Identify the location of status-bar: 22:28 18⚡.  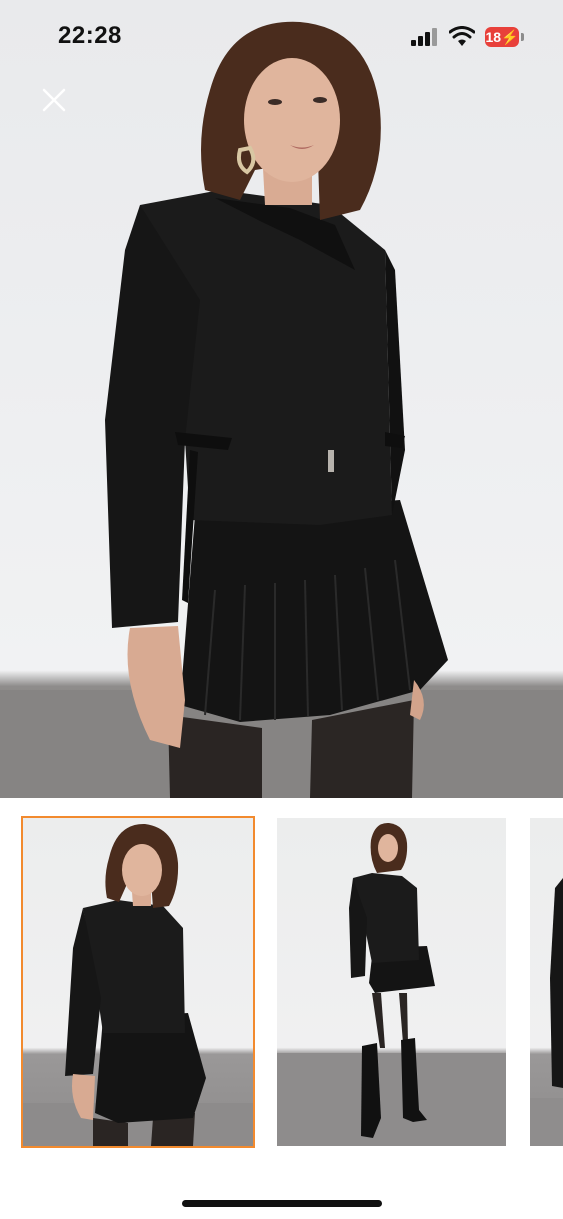
(281, 37).